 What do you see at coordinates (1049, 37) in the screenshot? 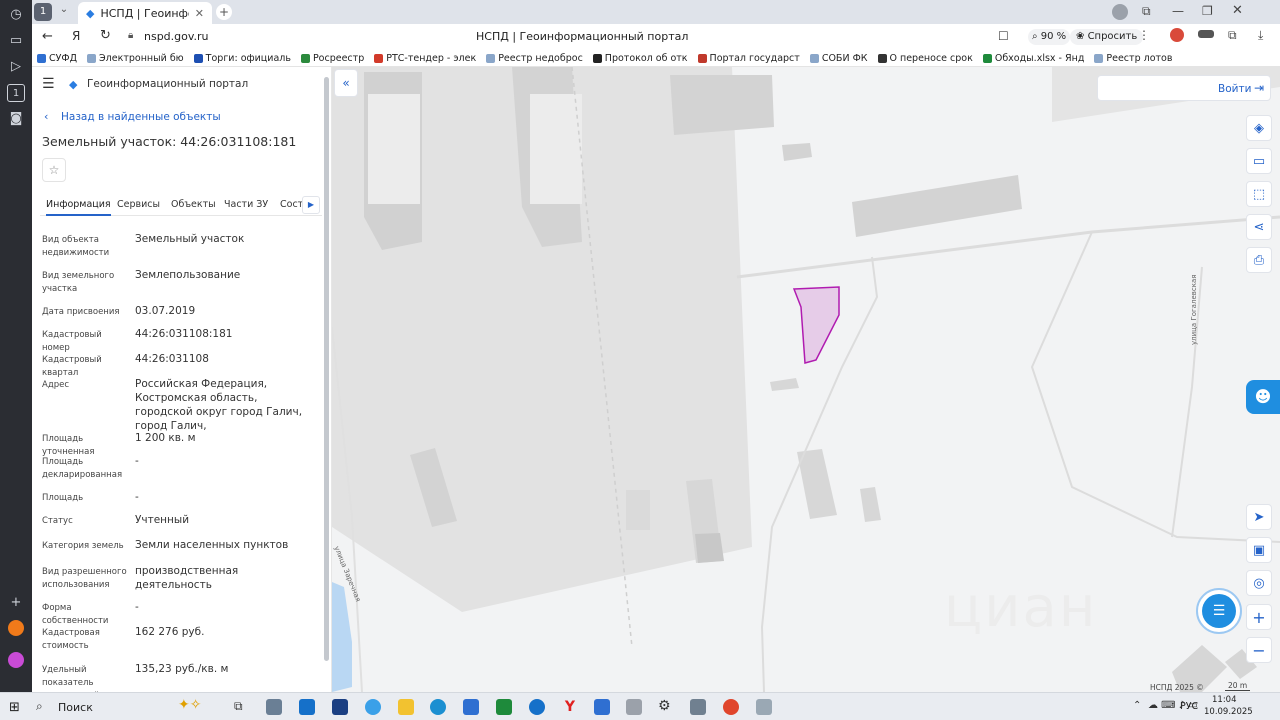
I see `zoom-indicator: ⌕ 90 %` at bounding box center [1049, 37].